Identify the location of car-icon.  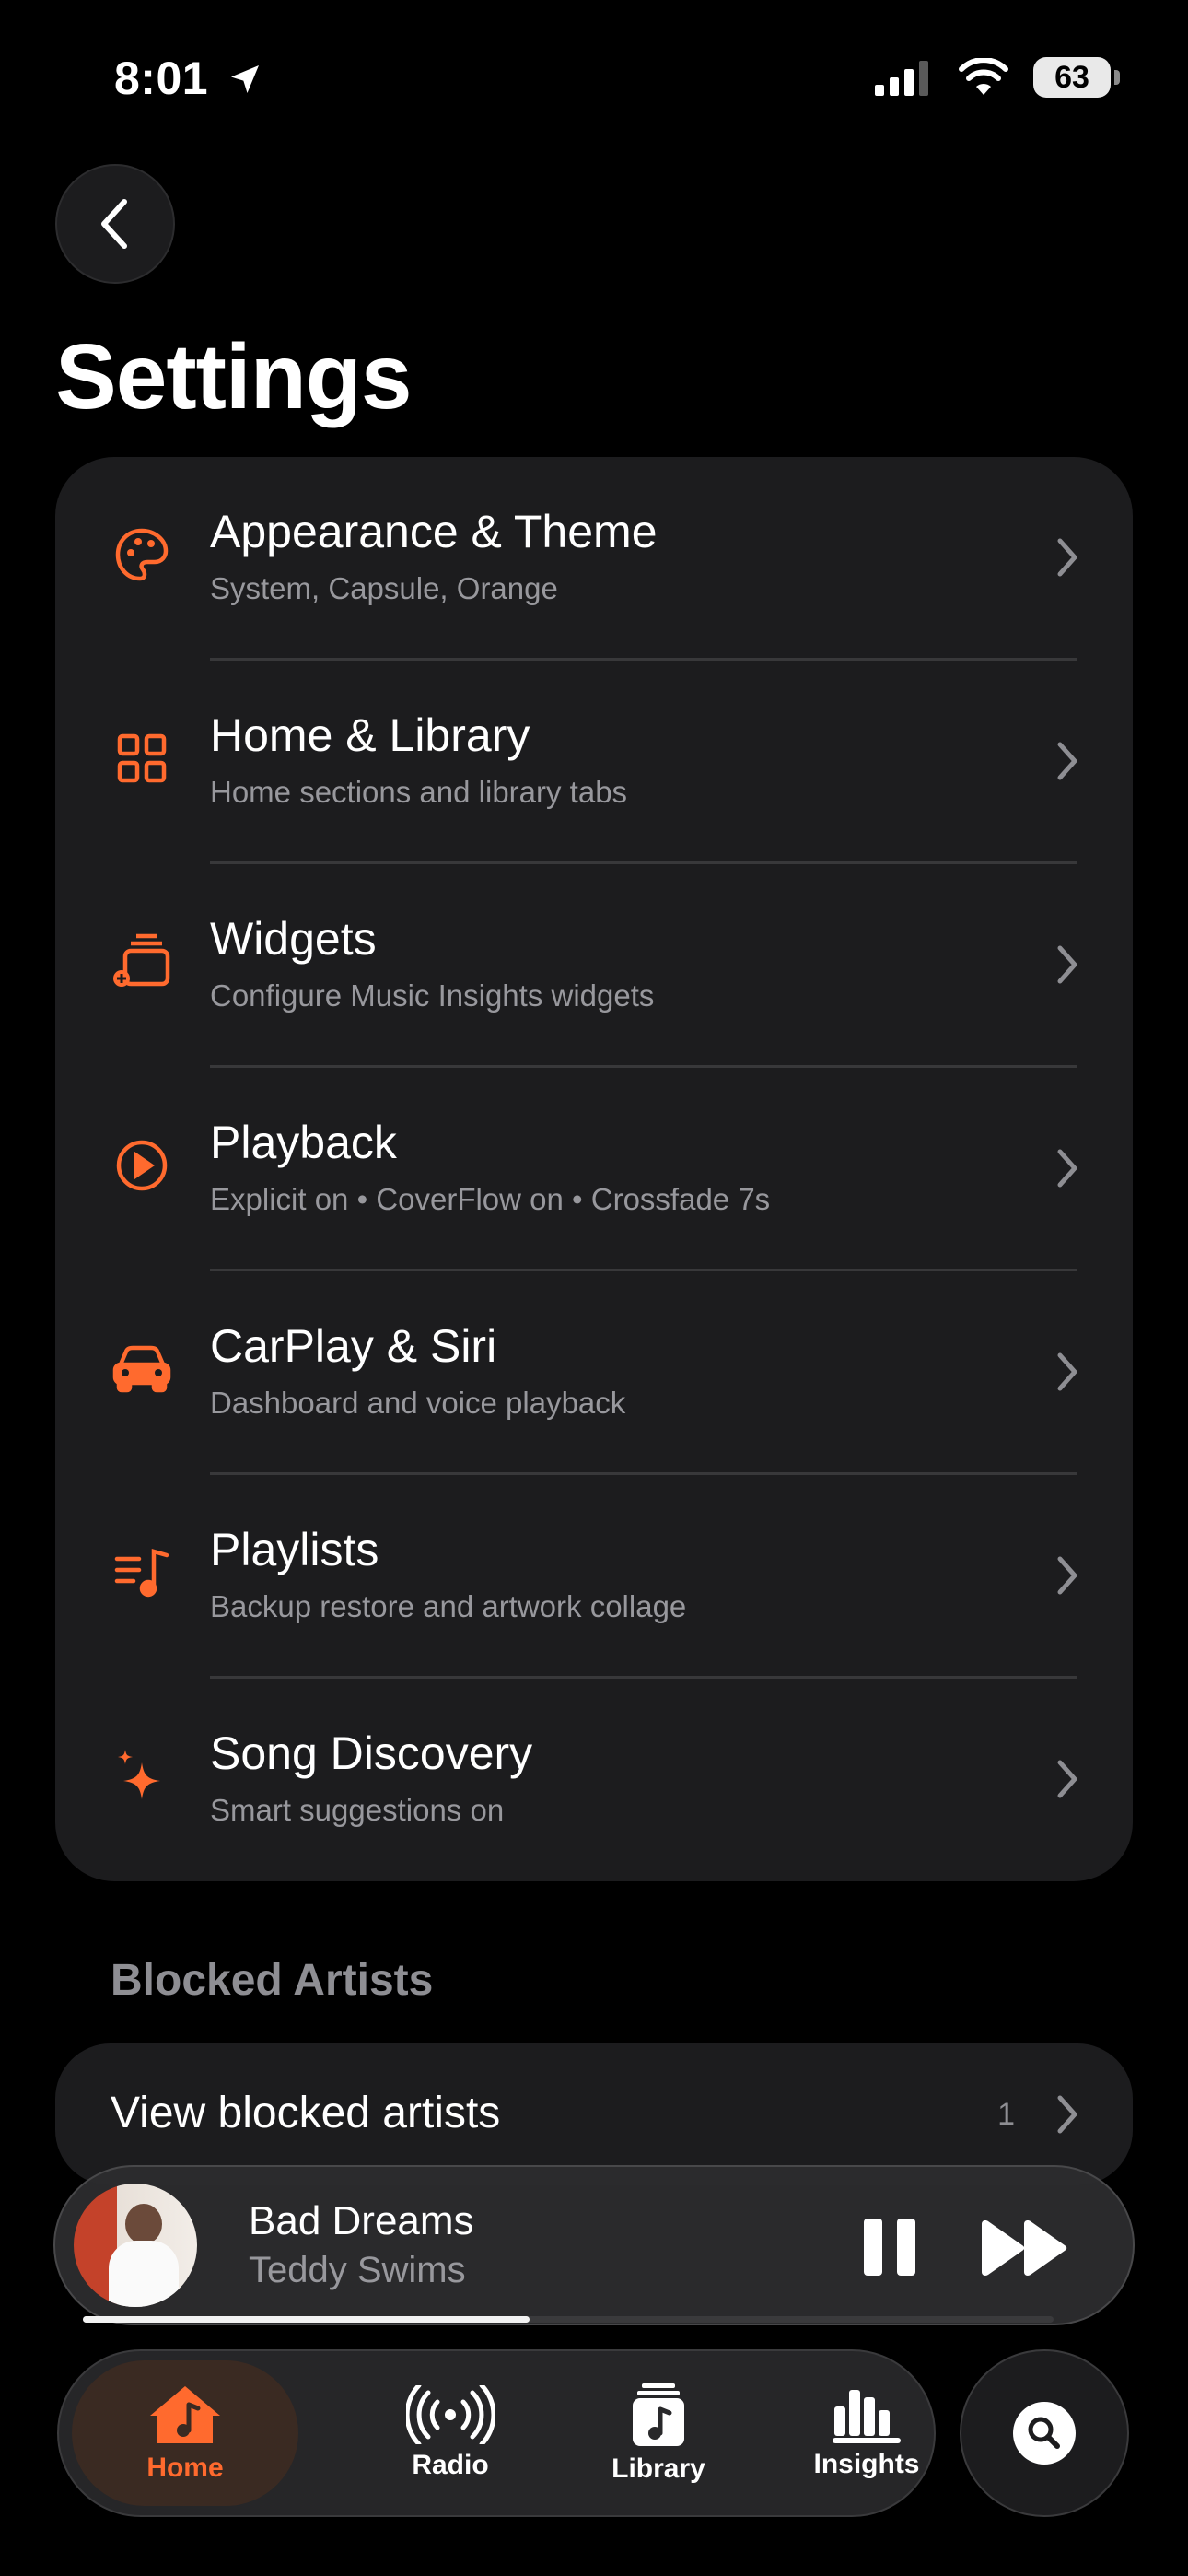
(142, 1369).